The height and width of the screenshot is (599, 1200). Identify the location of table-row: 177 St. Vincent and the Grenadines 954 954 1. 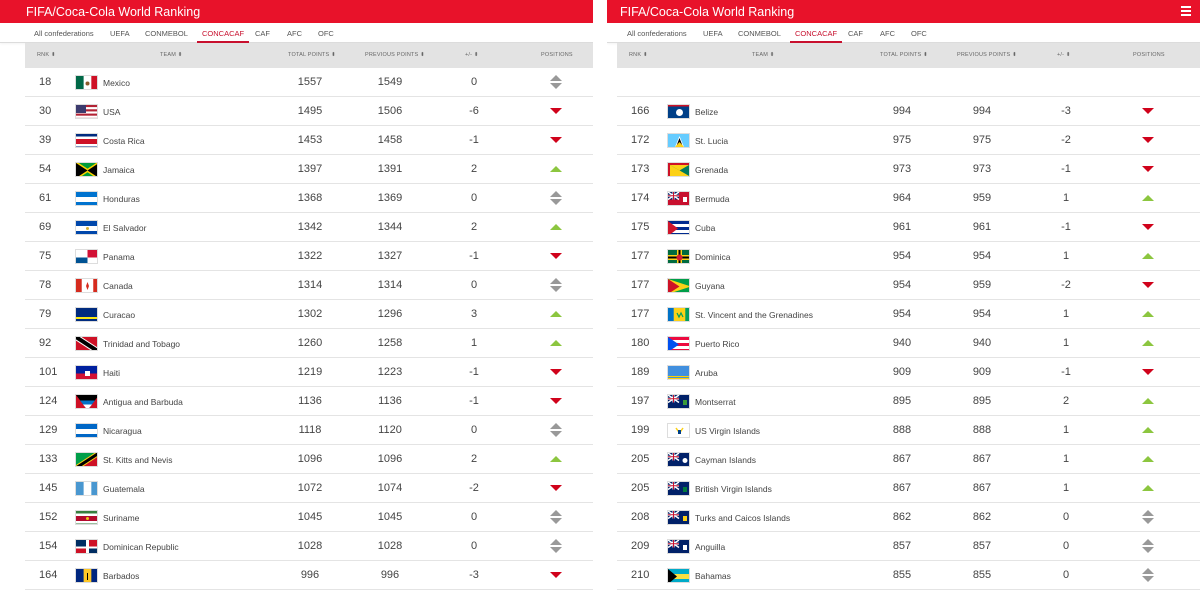
(908, 314).